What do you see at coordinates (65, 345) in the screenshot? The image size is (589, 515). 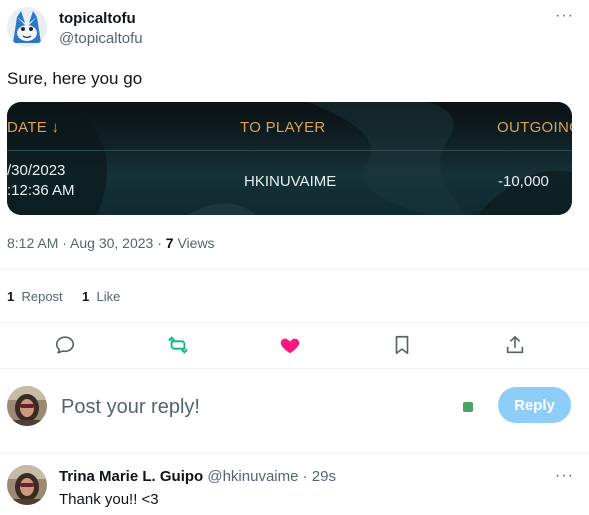 I see `reply-icon` at bounding box center [65, 345].